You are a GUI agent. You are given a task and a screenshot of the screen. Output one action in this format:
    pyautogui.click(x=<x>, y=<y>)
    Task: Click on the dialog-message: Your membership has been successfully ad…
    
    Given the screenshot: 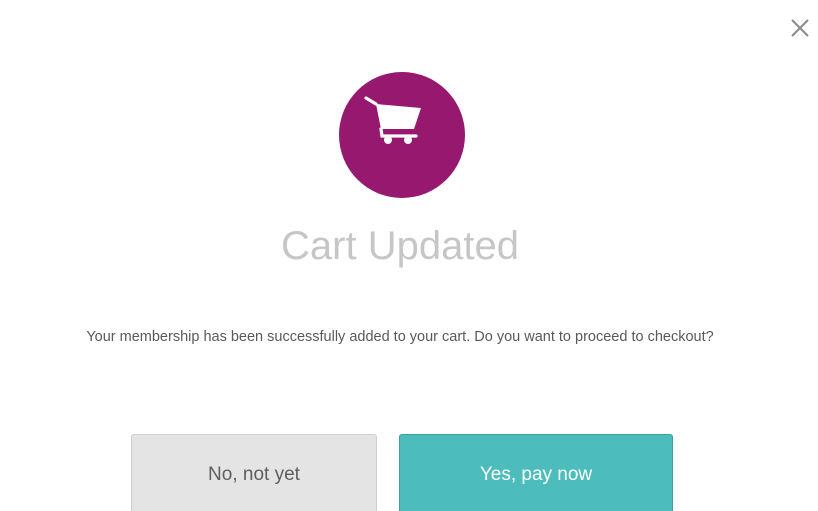 What is the action you would take?
    pyautogui.click(x=400, y=337)
    